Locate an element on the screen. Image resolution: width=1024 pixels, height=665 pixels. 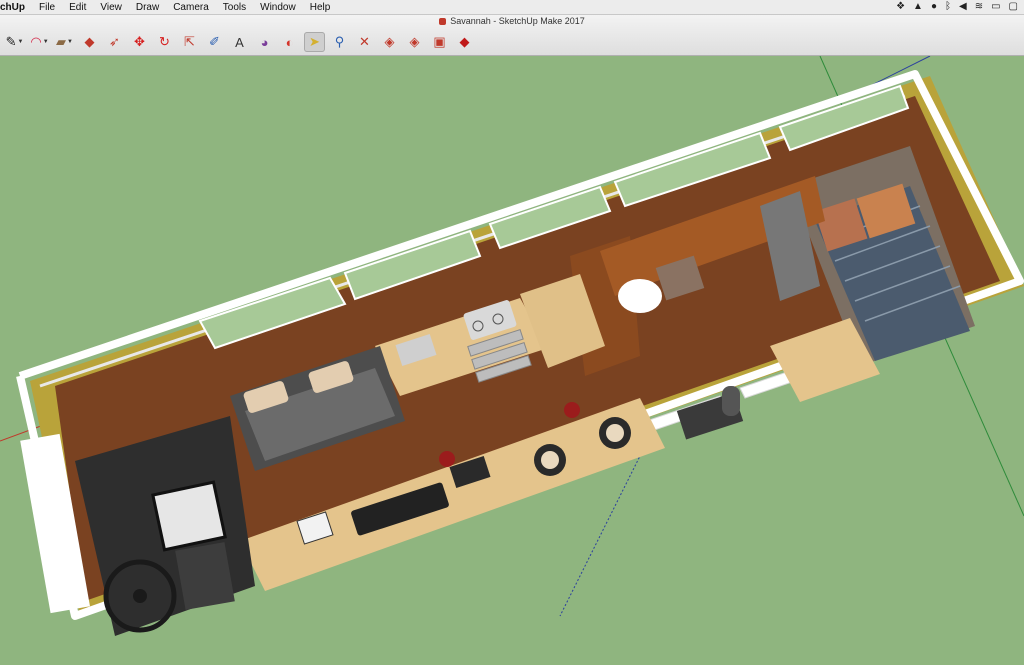
bluetooth-icon: ᛒ is located at coordinates (948, 7).